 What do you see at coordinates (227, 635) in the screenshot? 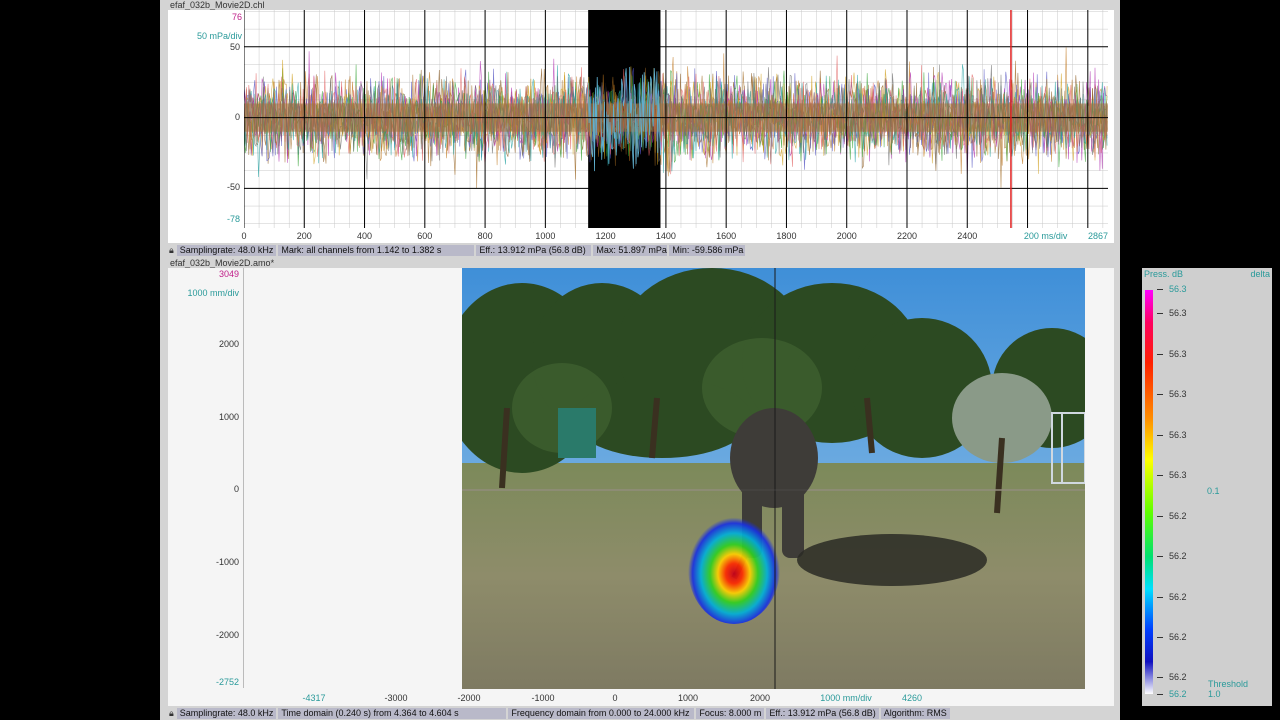
I see `map-y-tick: -2000` at bounding box center [227, 635].